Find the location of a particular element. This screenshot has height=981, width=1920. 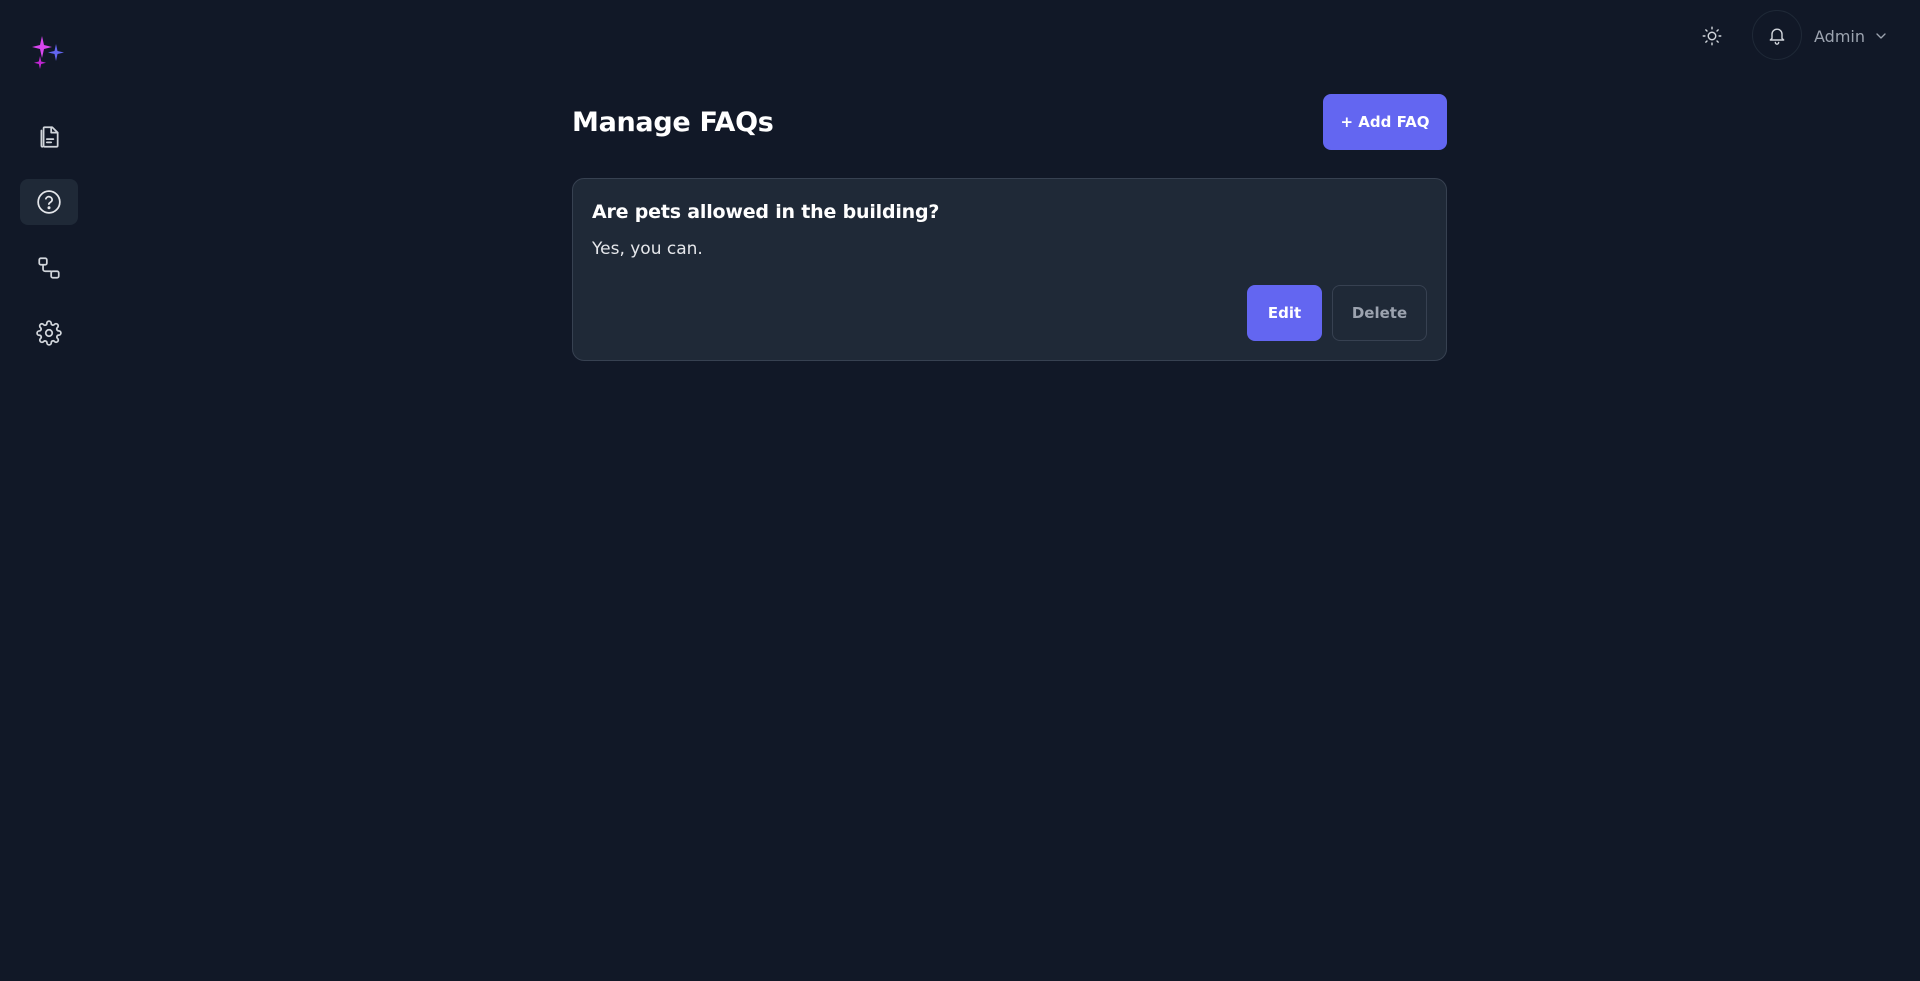

user-menu: Admin is located at coordinates (1851, 36).